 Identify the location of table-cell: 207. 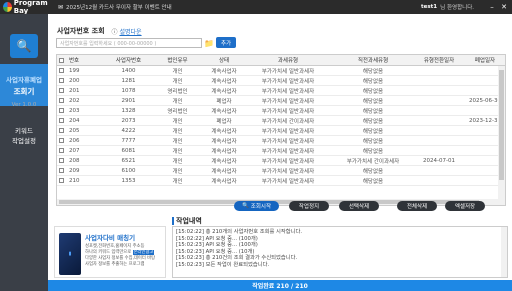
(74, 150).